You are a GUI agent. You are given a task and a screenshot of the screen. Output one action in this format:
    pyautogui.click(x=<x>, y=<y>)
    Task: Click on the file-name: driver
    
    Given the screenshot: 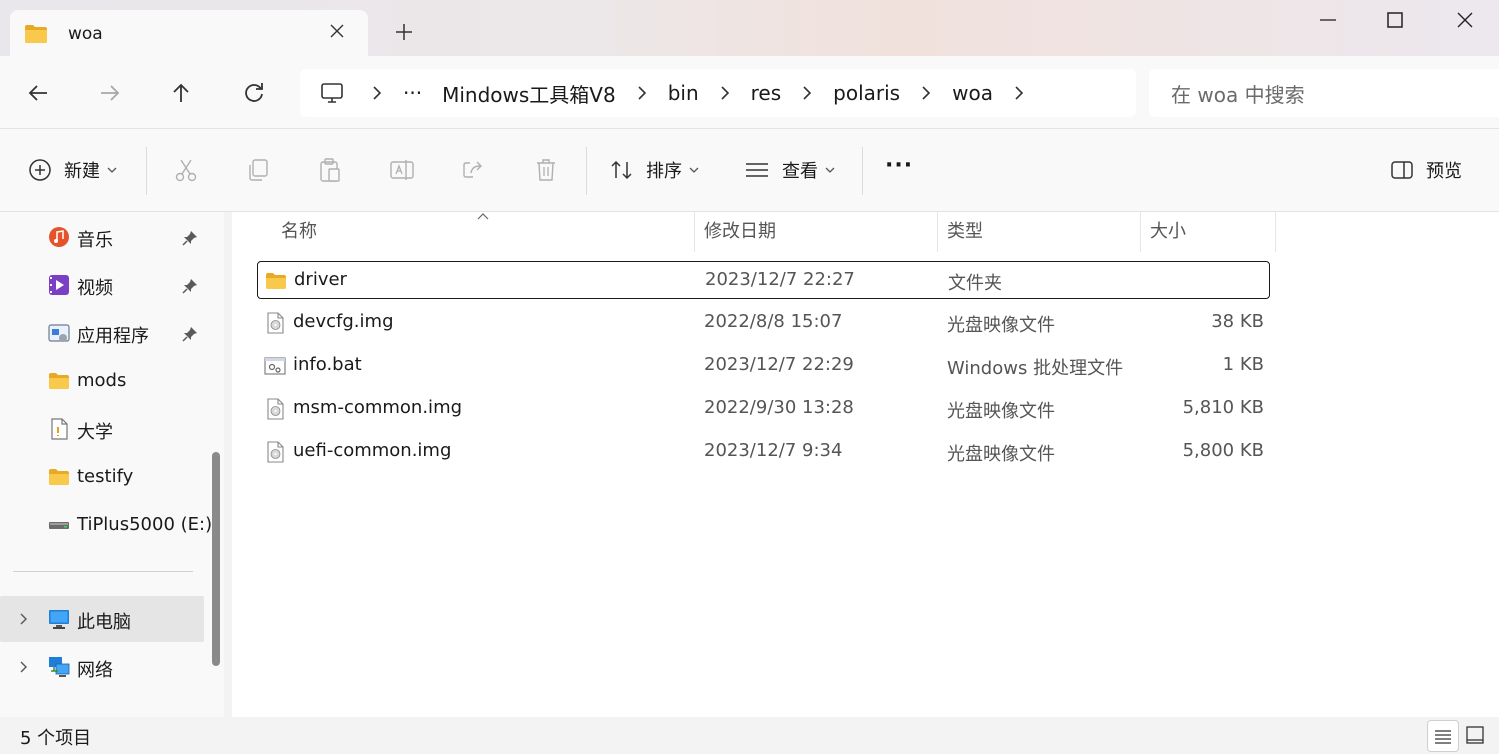 What is the action you would take?
    pyautogui.click(x=320, y=279)
    